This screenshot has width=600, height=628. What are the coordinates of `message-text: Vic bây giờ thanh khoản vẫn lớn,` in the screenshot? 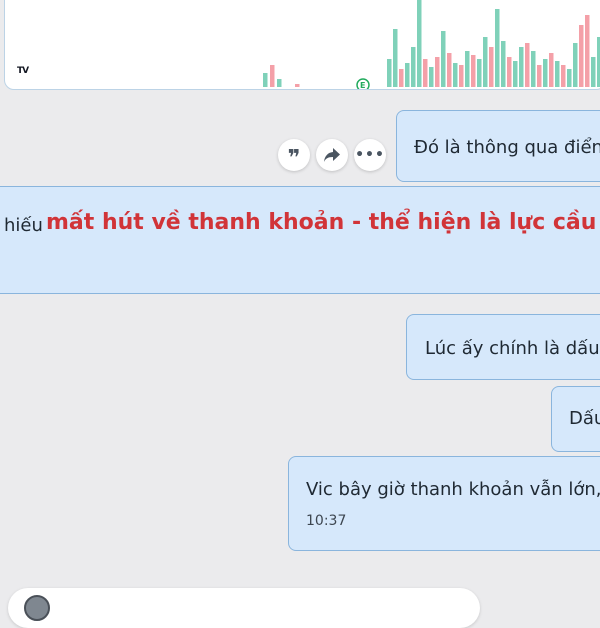 It's located at (453, 489).